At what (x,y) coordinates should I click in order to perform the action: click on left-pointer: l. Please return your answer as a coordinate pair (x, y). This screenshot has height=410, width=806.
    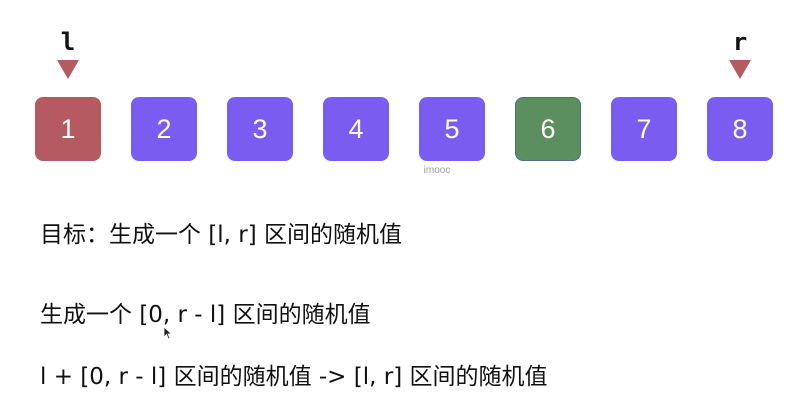
    Looking at the image, I should click on (68, 54).